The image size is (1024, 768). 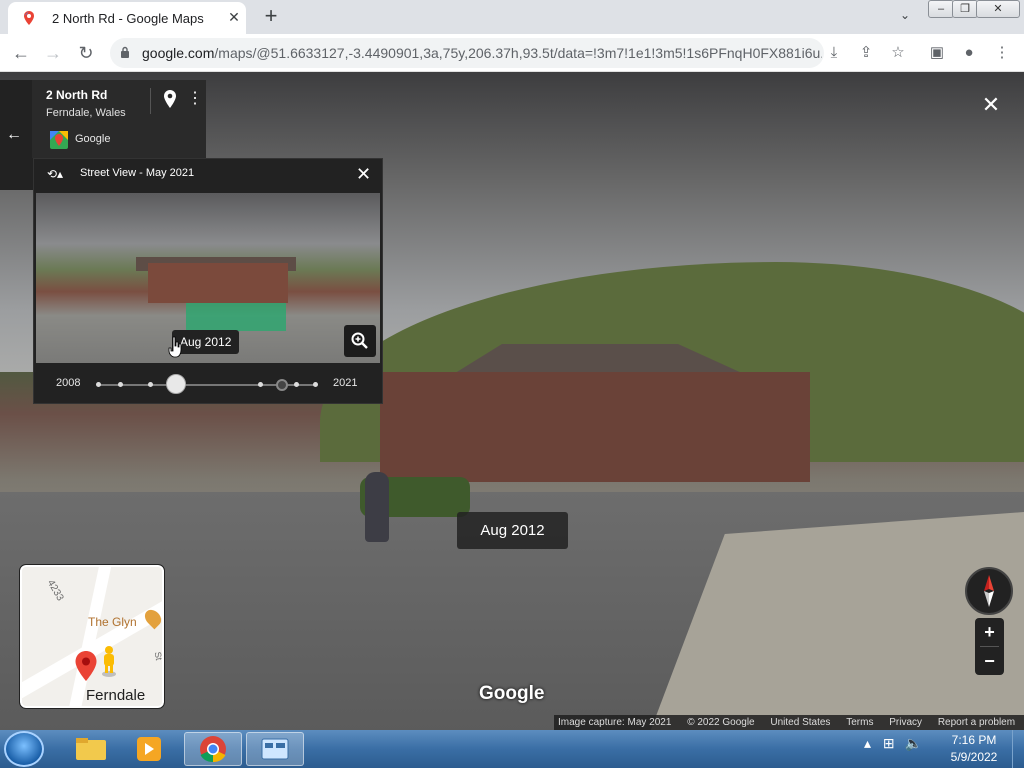 I want to click on tab-strip: 2 North Rd - Google Maps ✕ + ⌄ – ❐ ✕, so click(x=512, y=17).